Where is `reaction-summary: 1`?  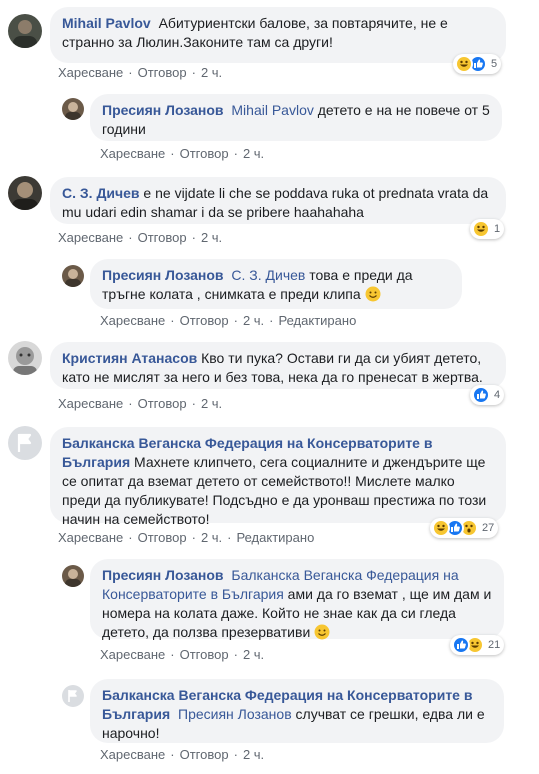
reaction-summary: 1 is located at coordinates (487, 229).